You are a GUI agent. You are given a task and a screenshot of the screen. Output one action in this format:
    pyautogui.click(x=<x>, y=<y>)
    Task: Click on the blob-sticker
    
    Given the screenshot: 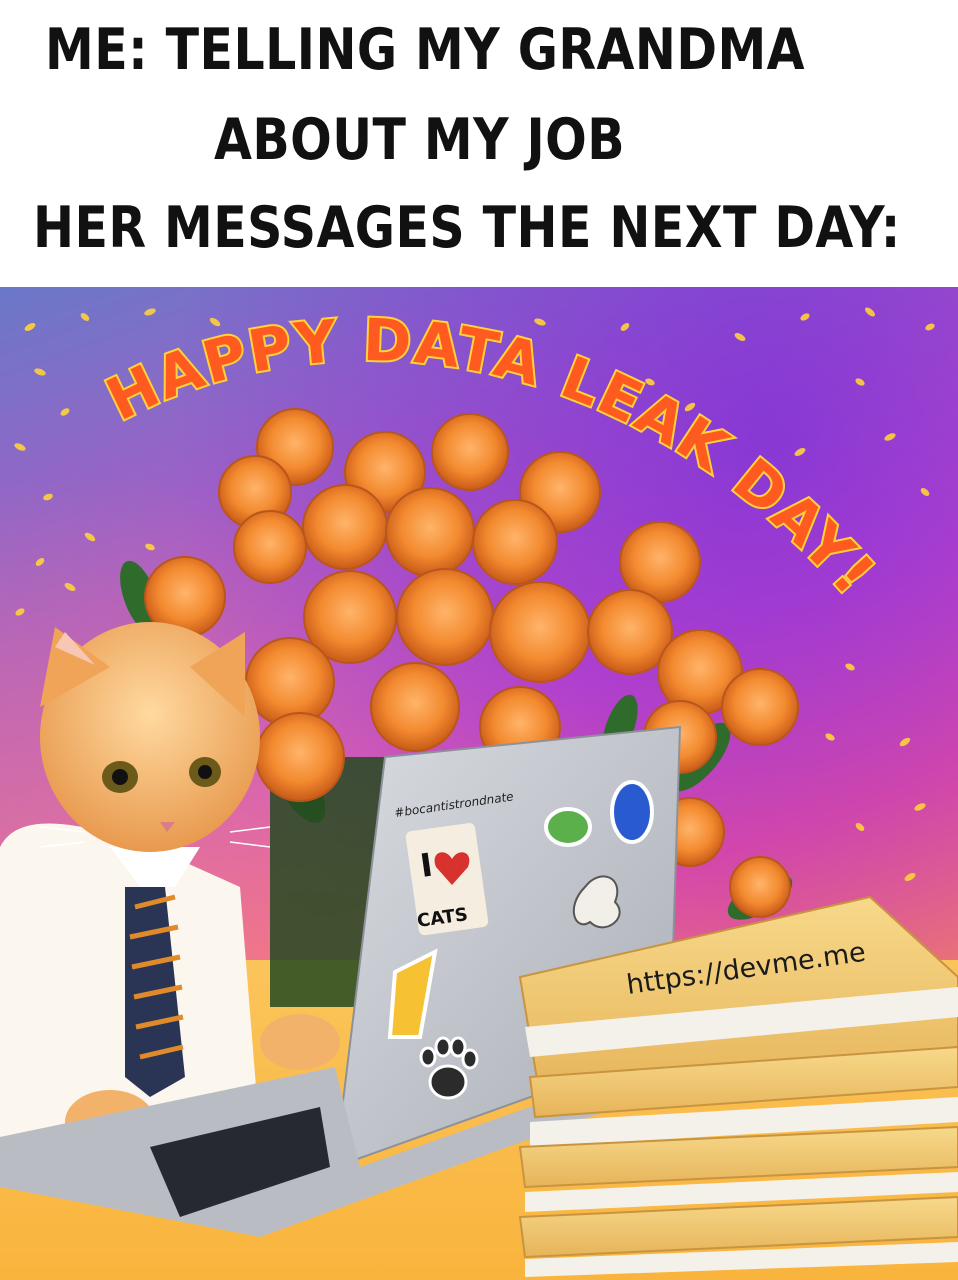 What is the action you would take?
    pyautogui.click(x=632, y=812)
    